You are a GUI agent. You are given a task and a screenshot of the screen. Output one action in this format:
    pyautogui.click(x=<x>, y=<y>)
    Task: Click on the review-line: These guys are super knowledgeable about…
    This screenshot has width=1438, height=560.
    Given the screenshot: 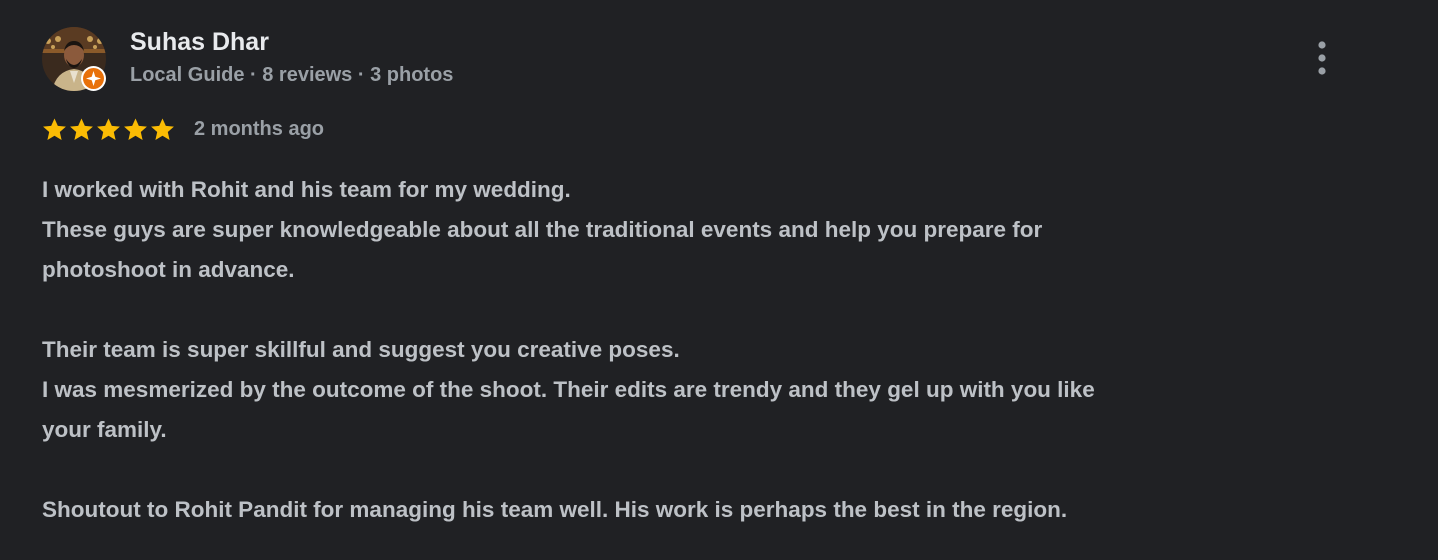 What is the action you would take?
    pyautogui.click(x=542, y=229)
    